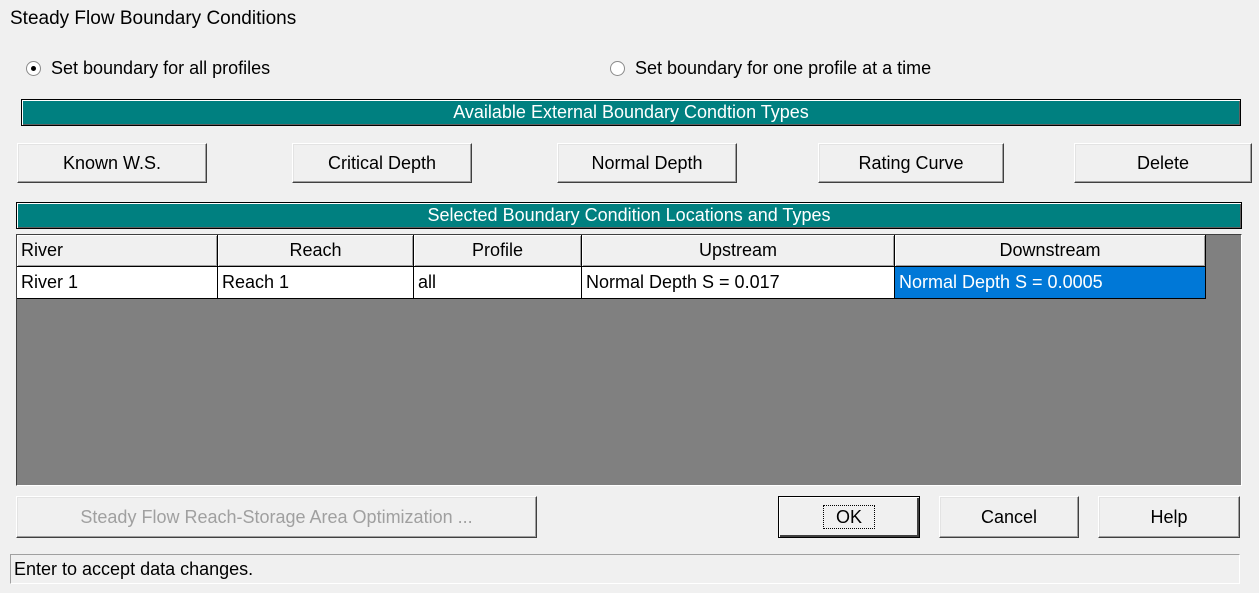 This screenshot has width=1259, height=593. I want to click on cell-reach: Reach 1, so click(316, 283).